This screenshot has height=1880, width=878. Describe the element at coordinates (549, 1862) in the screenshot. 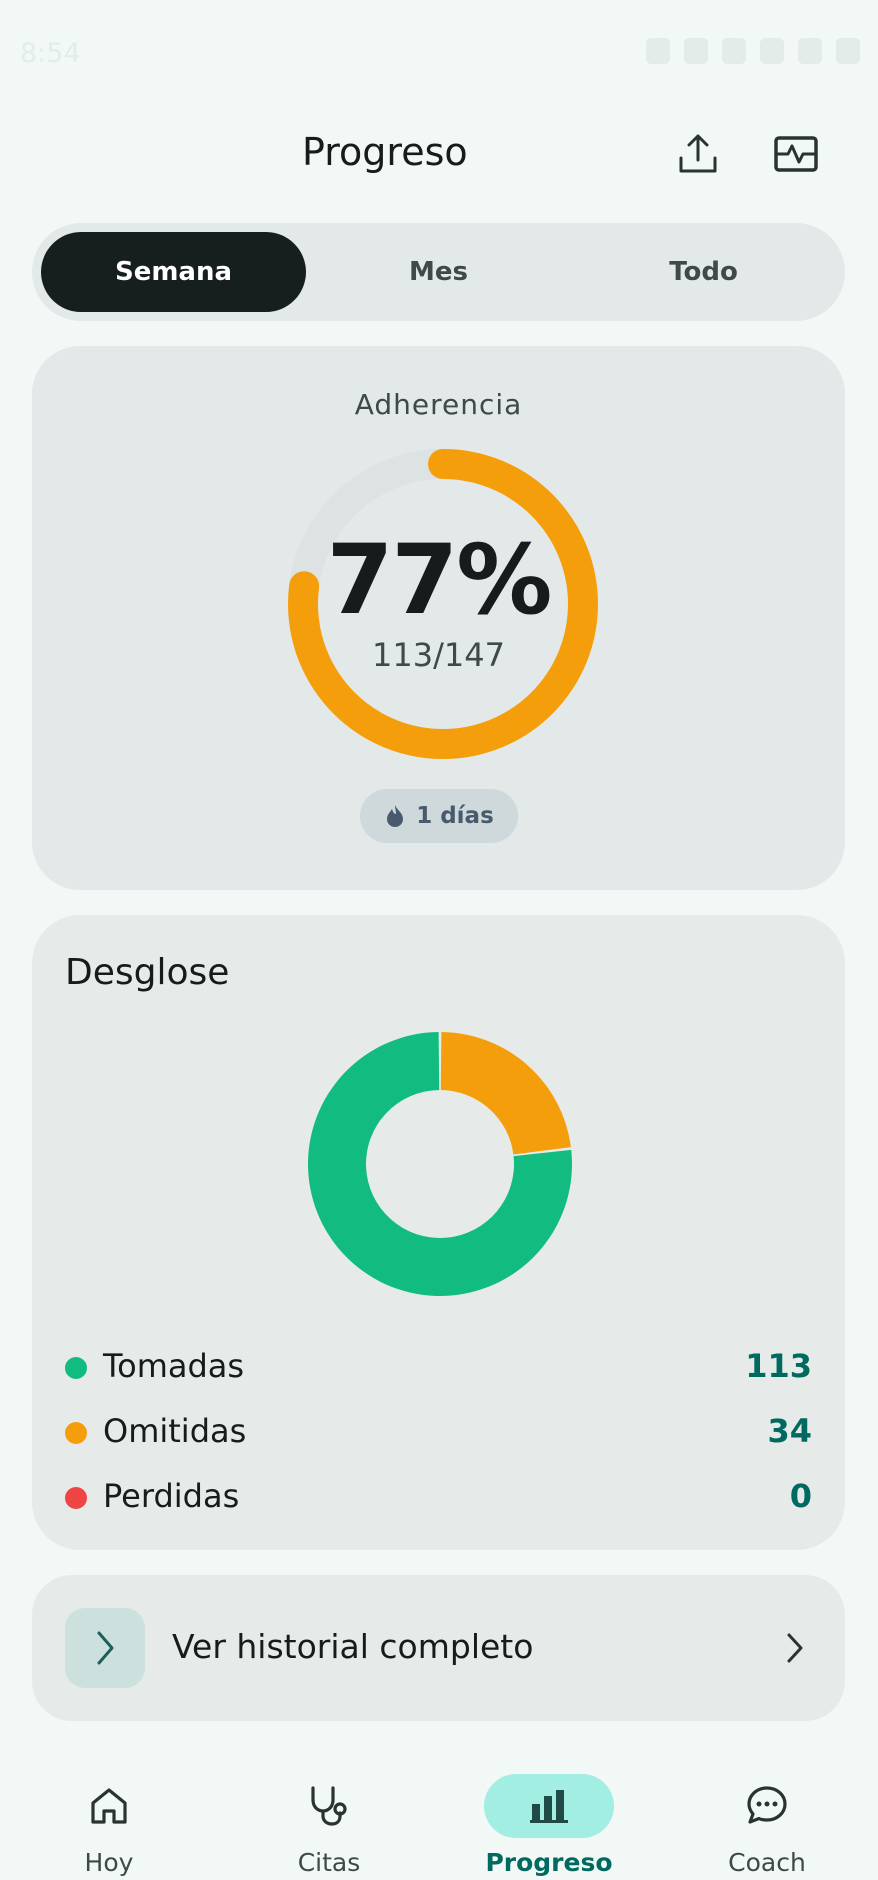

I see `nav-label-progreso: Progreso` at that location.